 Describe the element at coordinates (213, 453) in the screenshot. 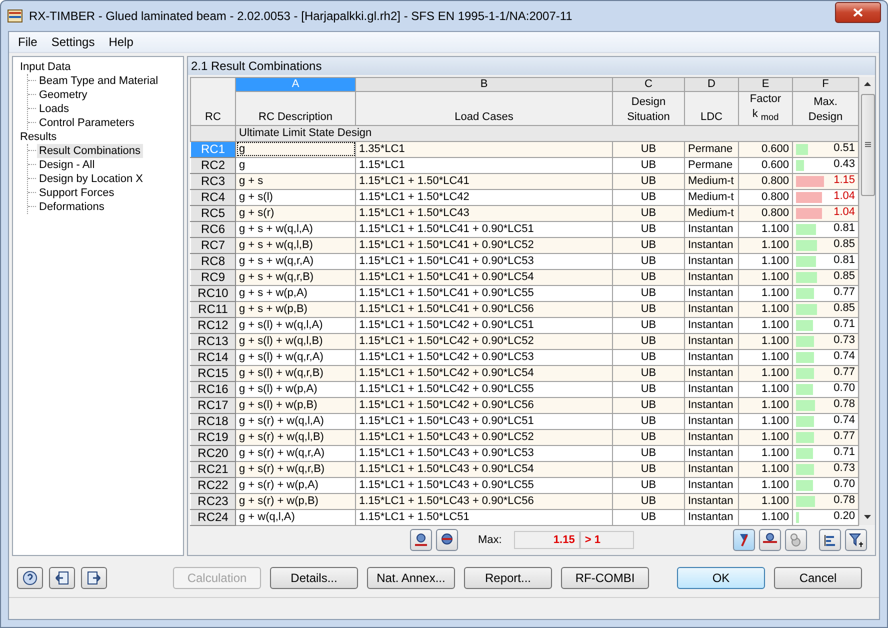

I see `row-header: RC20` at that location.